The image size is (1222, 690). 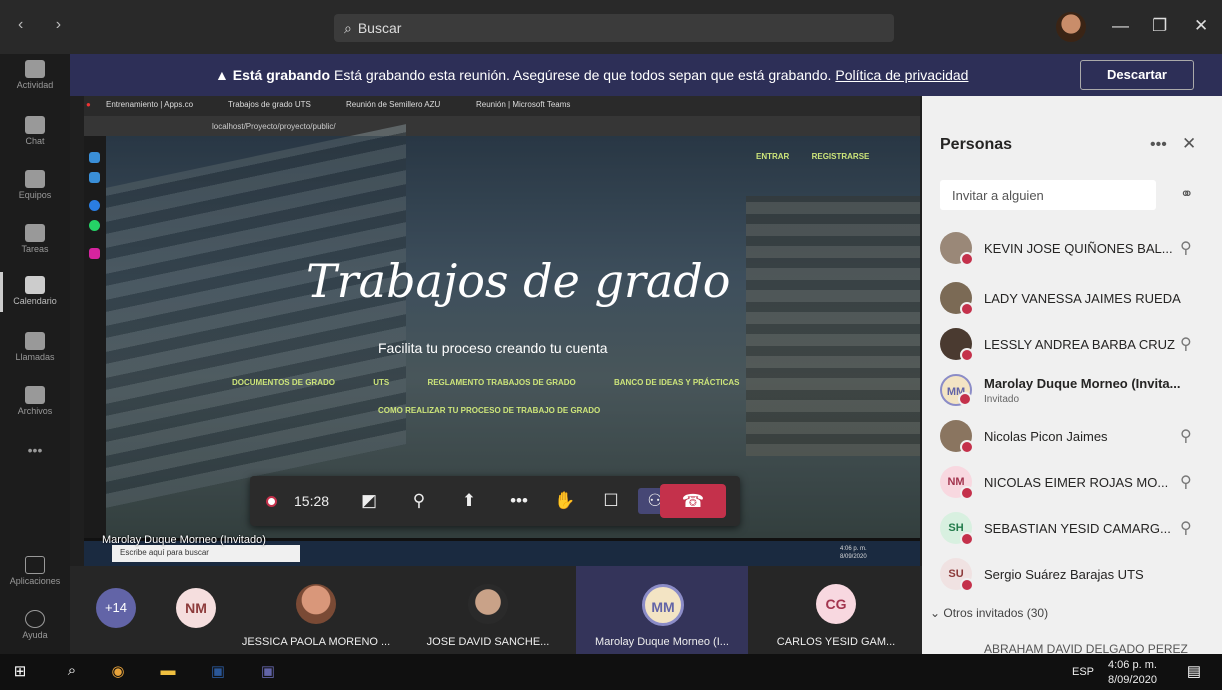 What do you see at coordinates (693, 501) in the screenshot?
I see `hangup-button: ☎` at bounding box center [693, 501].